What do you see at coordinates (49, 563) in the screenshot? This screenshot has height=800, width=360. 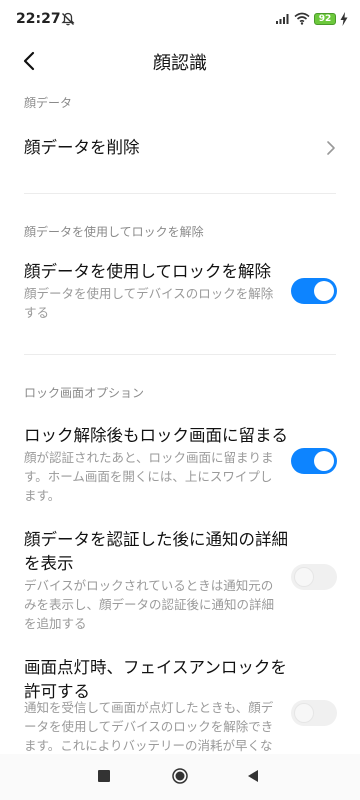 I see `title-line: を表示` at bounding box center [49, 563].